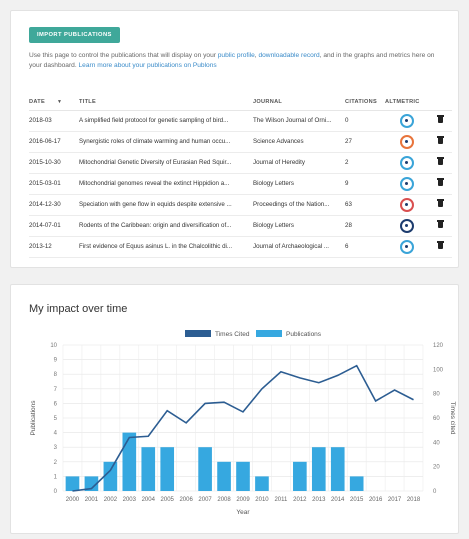 The image size is (469, 539). What do you see at coordinates (288, 55) in the screenshot?
I see `downloadable-record-link: downloadable record` at bounding box center [288, 55].